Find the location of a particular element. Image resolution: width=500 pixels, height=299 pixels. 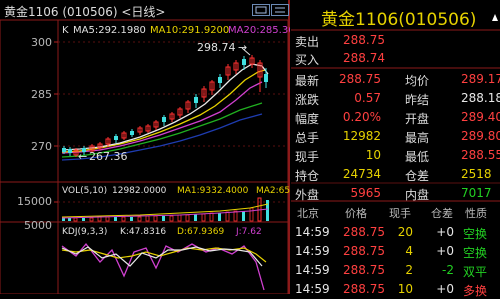

ma10-legend: MA10:291.9200 is located at coordinates (189, 30).